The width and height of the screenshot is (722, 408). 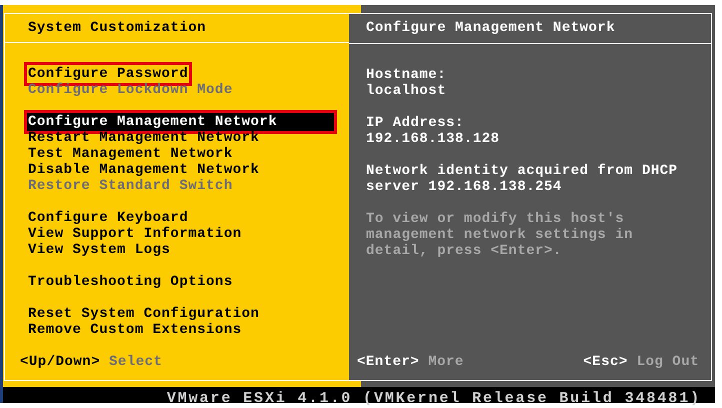 I want to click on menu-item: Reset System Configuration, so click(x=144, y=314).